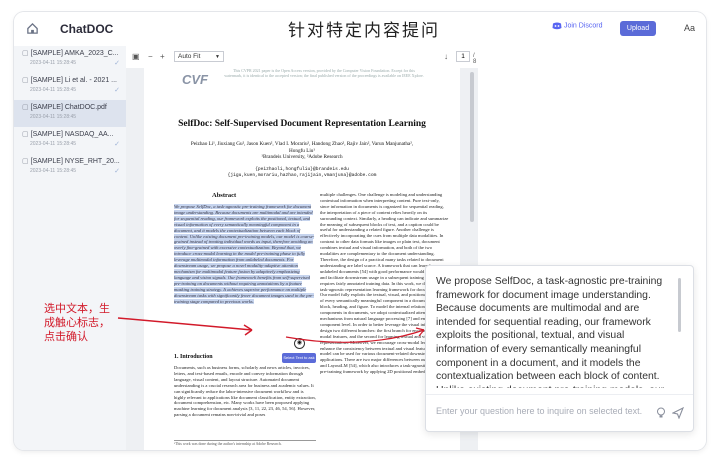 This screenshot has width=720, height=465. Describe the element at coordinates (189, 56) in the screenshot. I see `zoom-value: Auto Fit` at that location.